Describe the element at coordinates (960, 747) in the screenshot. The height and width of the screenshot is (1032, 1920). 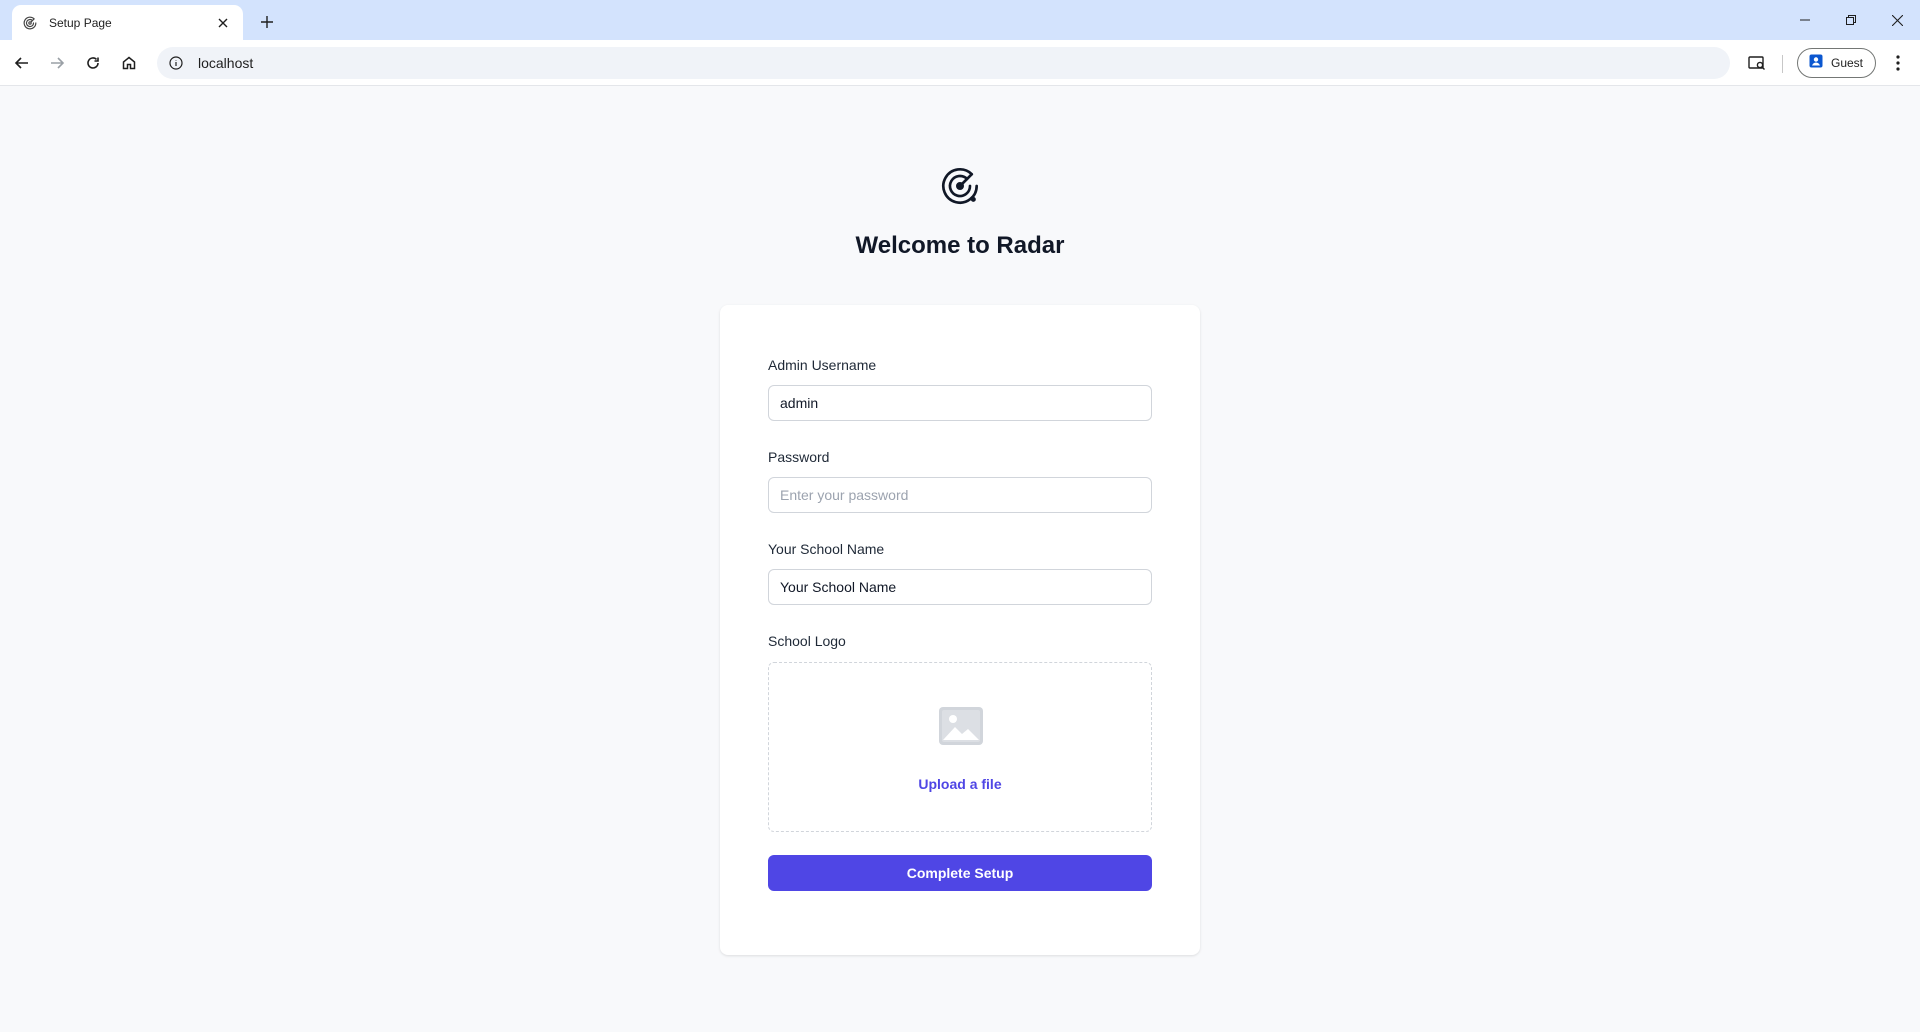
I see `logo-dropzone: Upload a file` at that location.